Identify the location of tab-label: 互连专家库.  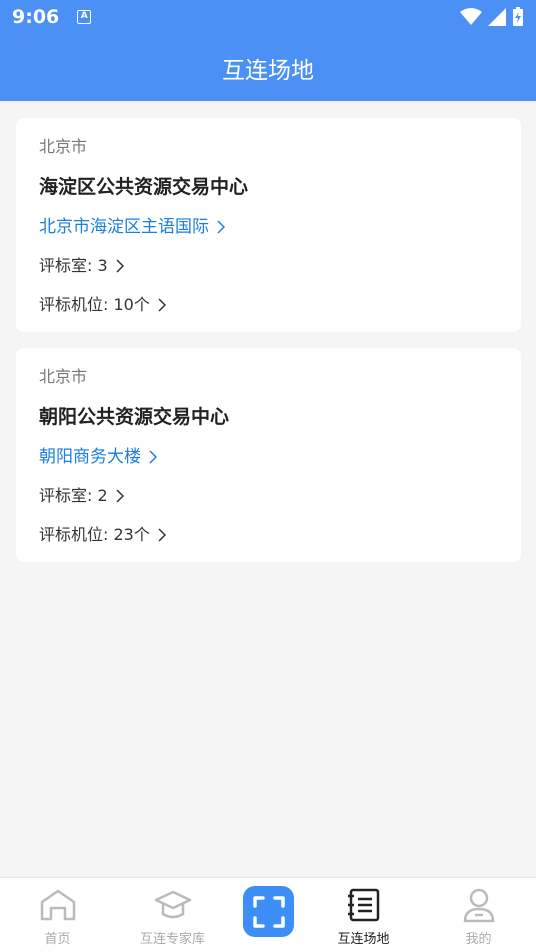
(172, 939).